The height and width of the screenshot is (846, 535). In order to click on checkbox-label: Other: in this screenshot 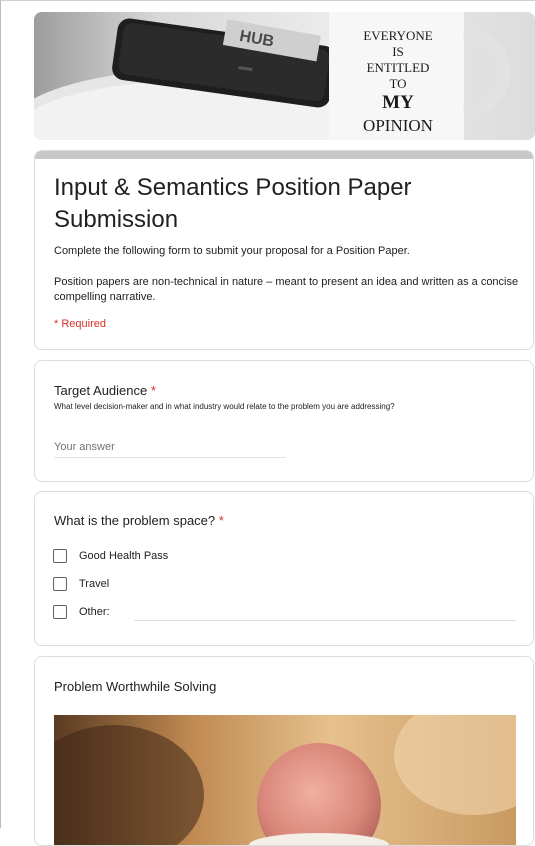, I will do `click(94, 612)`.